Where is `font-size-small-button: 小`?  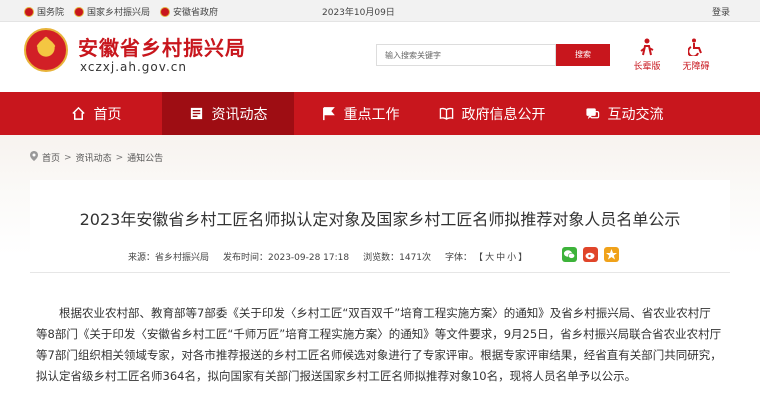
font-size-small-button: 小 is located at coordinates (511, 256).